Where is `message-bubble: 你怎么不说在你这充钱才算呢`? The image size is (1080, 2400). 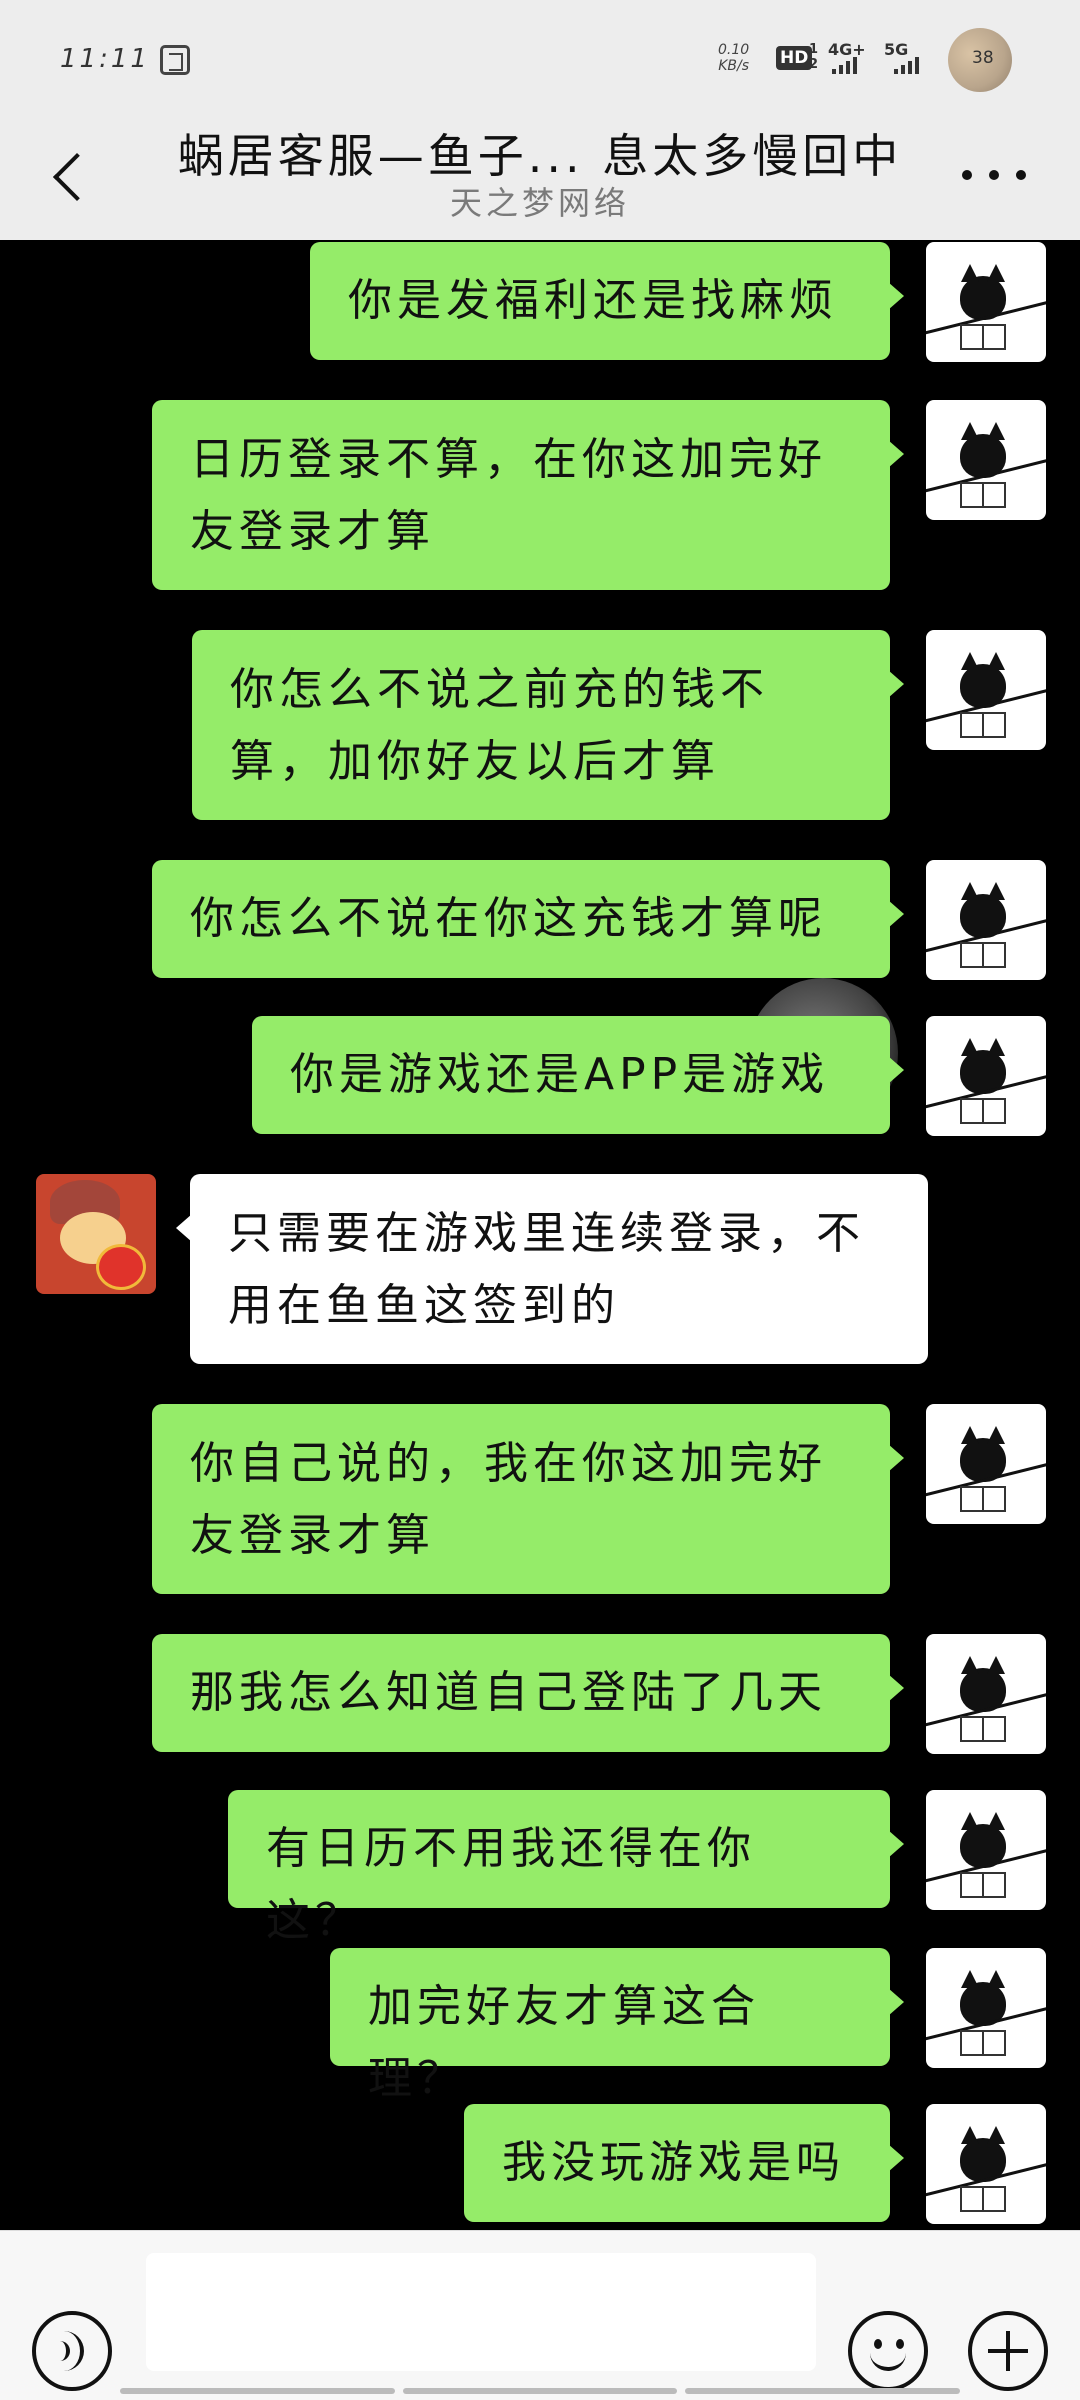 message-bubble: 你怎么不说在你这充钱才算呢 is located at coordinates (528, 919).